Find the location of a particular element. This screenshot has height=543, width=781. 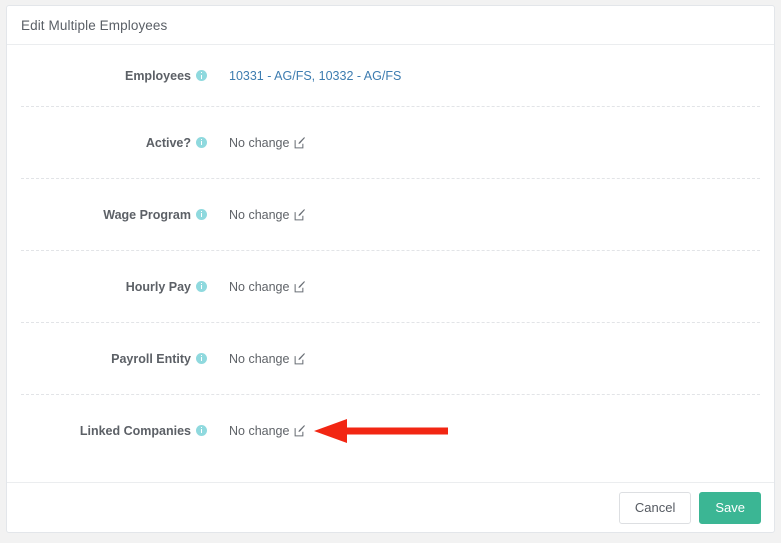

footer-actions: Cancel Save is located at coordinates (689, 508).